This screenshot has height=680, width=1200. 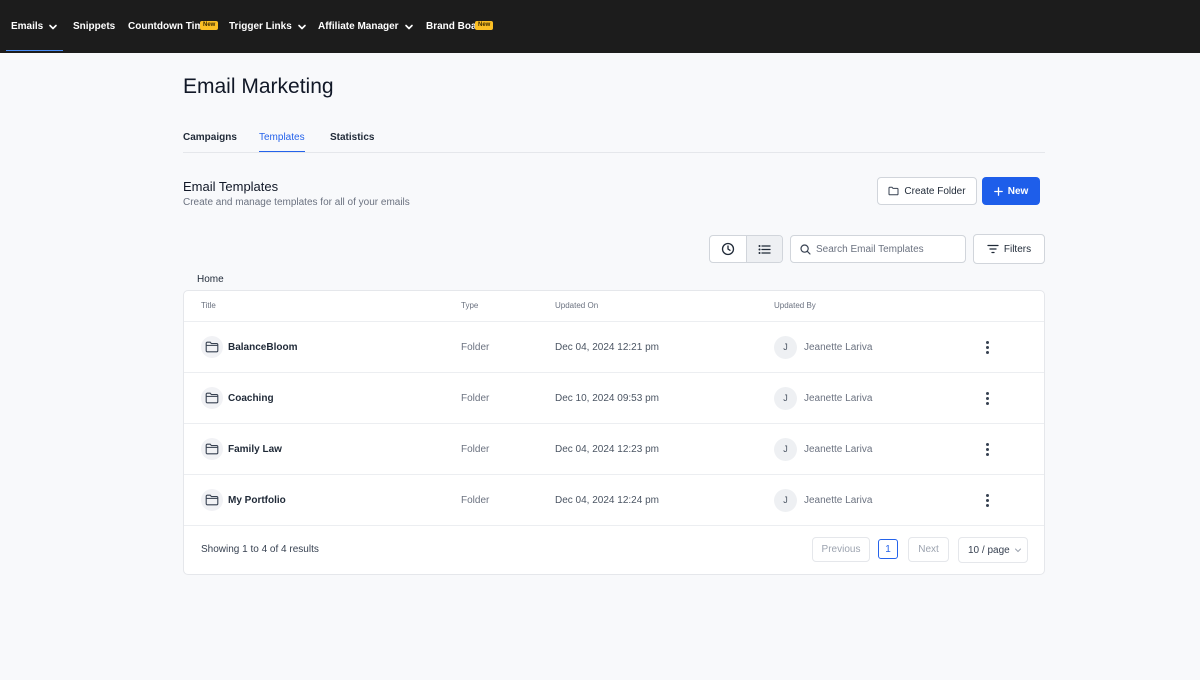 I want to click on section-title: Email Templates, so click(x=231, y=186).